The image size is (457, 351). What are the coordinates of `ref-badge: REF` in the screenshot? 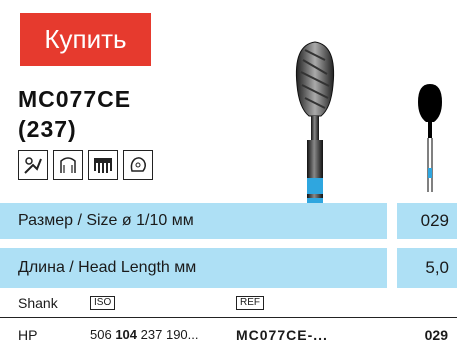 It's located at (250, 303).